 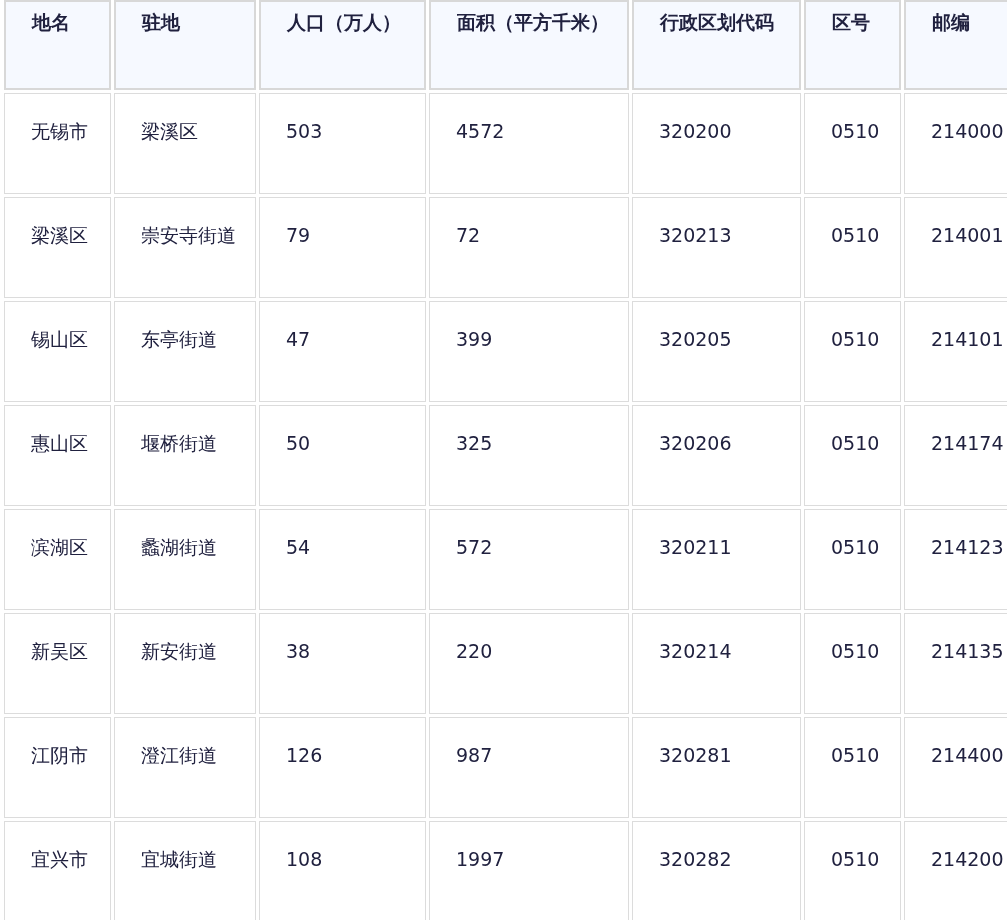 I want to click on table-cell: 320281, so click(x=716, y=767).